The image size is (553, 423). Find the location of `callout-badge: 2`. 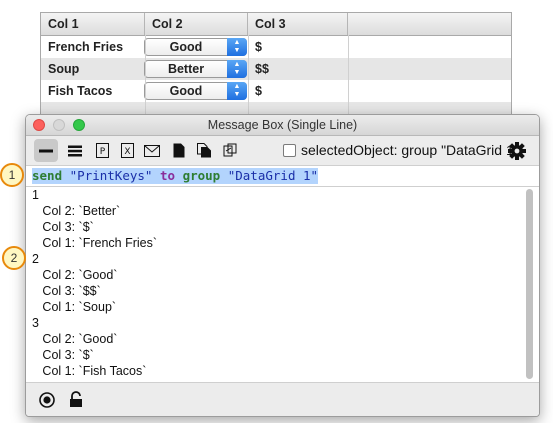

callout-badge: 2 is located at coordinates (14, 258).